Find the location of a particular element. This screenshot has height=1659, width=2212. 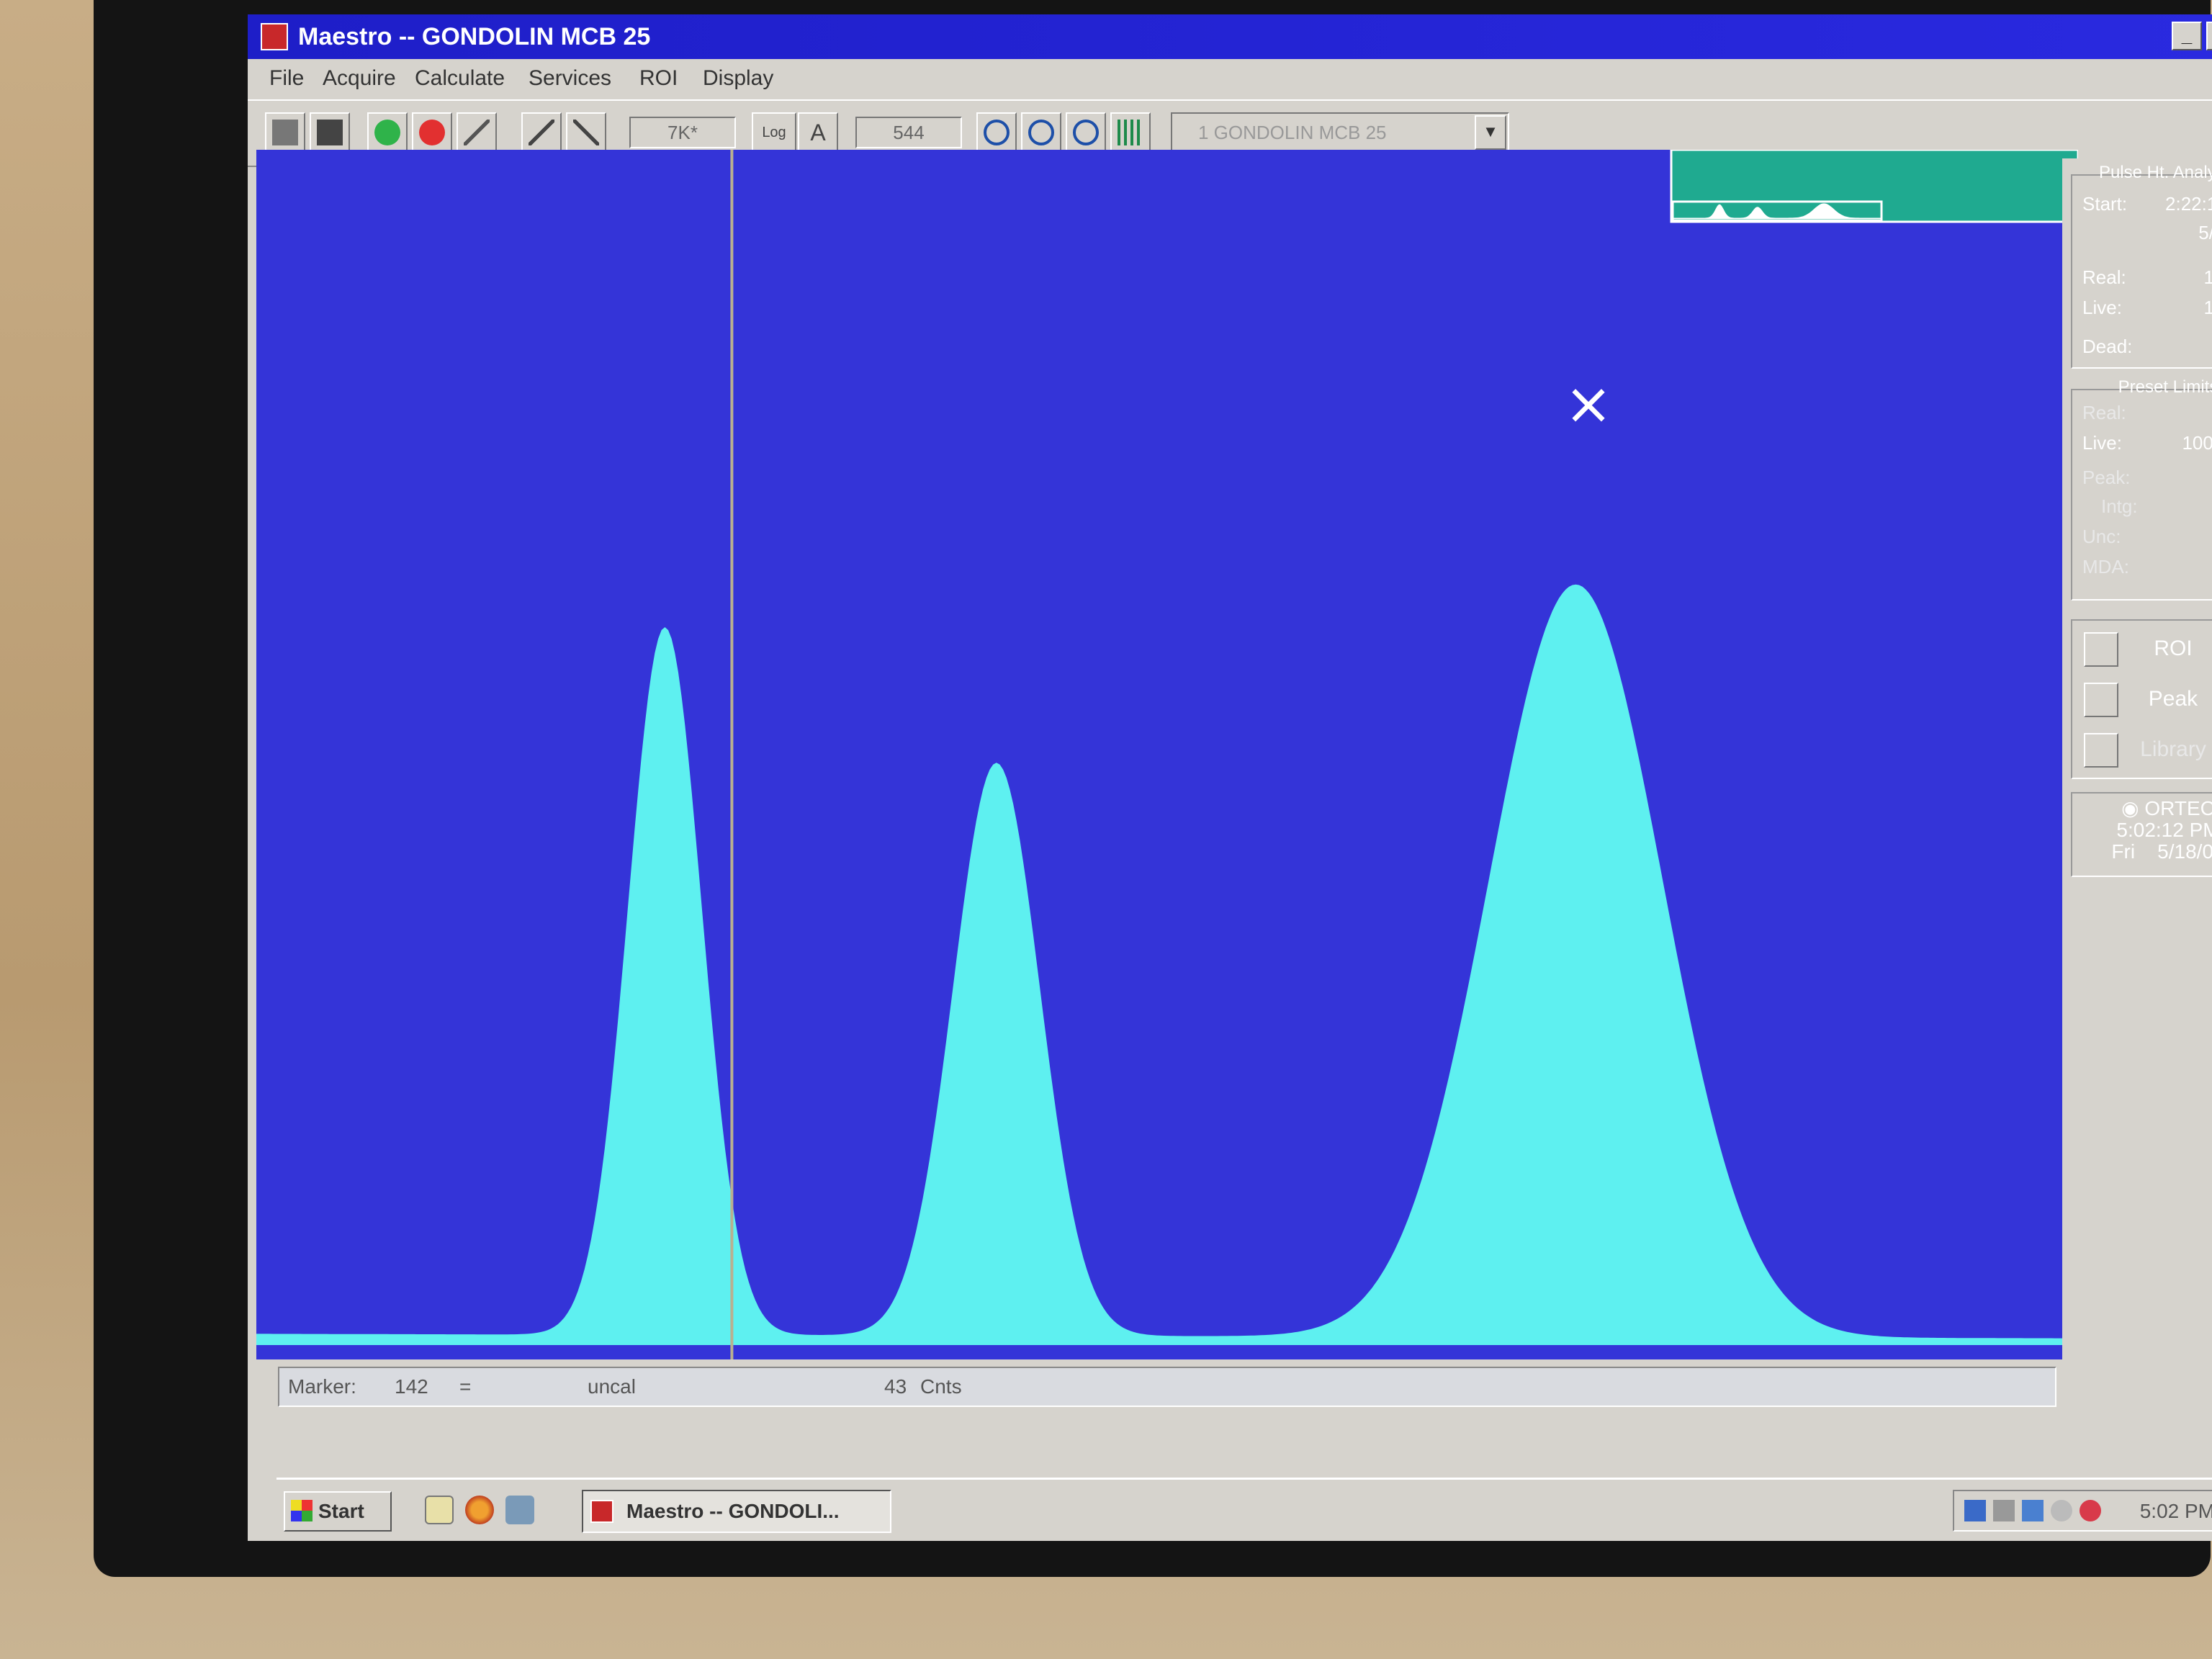

start-date: 5/16/07 is located at coordinates (2205, 233).